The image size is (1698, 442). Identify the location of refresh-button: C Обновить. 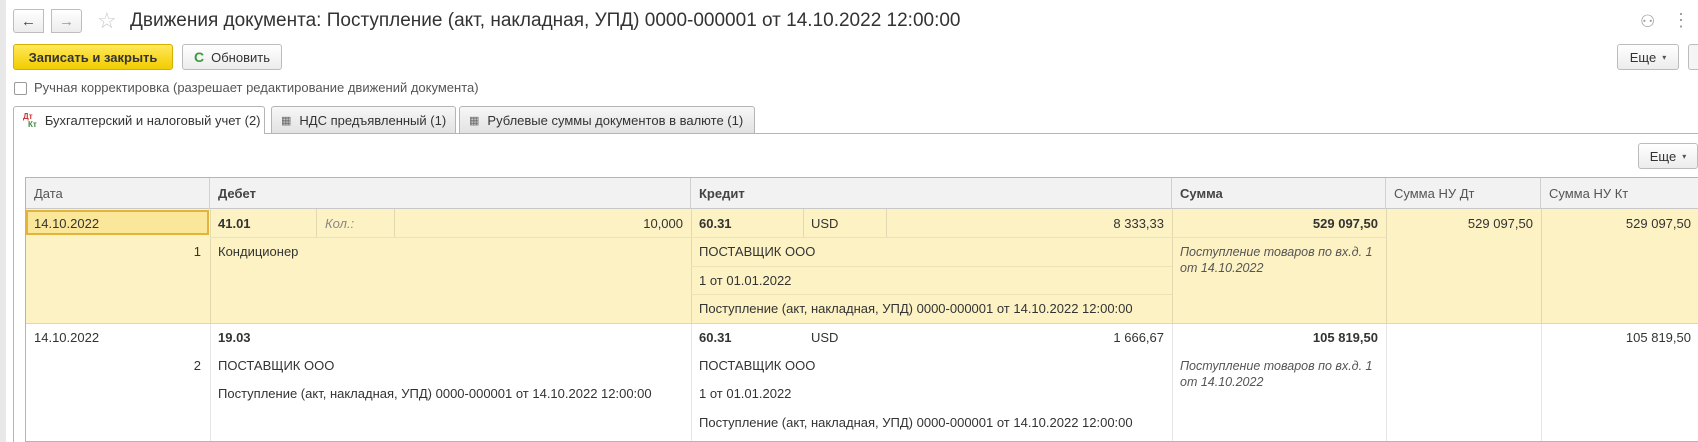
(232, 57).